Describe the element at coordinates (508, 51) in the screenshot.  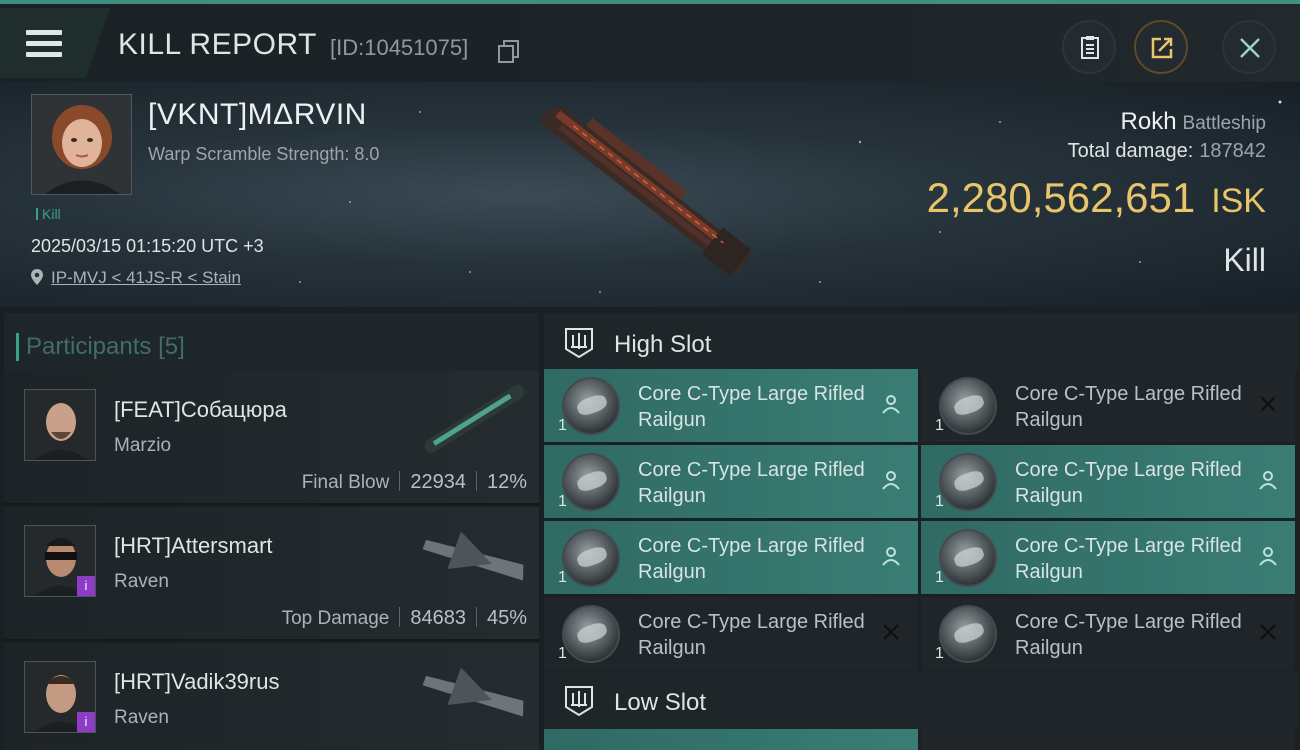
I see `copy-icon` at that location.